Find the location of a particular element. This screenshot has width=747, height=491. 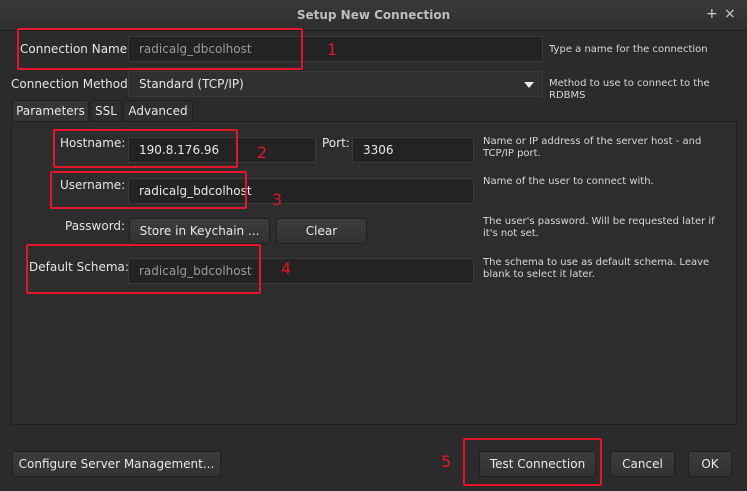

ok-button: OK is located at coordinates (710, 464).